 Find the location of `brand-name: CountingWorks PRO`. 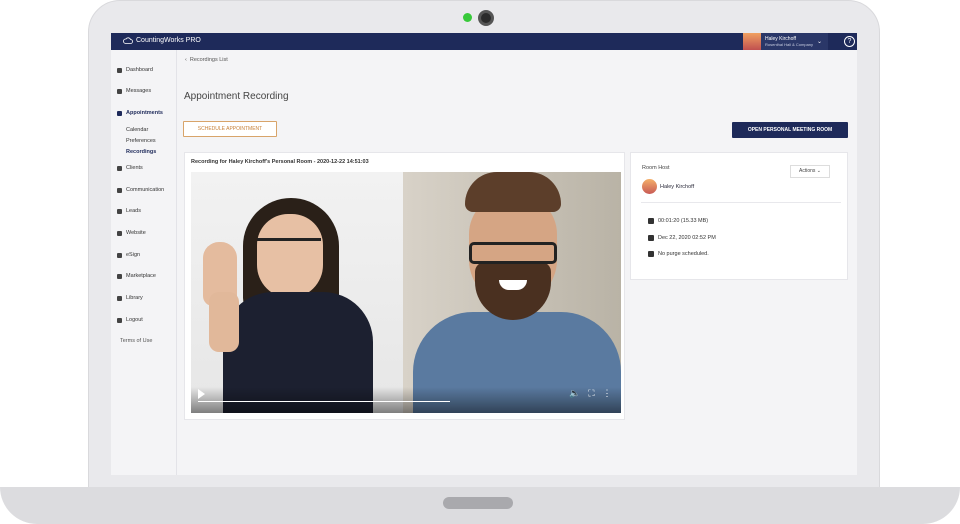

brand-name: CountingWorks PRO is located at coordinates (168, 40).